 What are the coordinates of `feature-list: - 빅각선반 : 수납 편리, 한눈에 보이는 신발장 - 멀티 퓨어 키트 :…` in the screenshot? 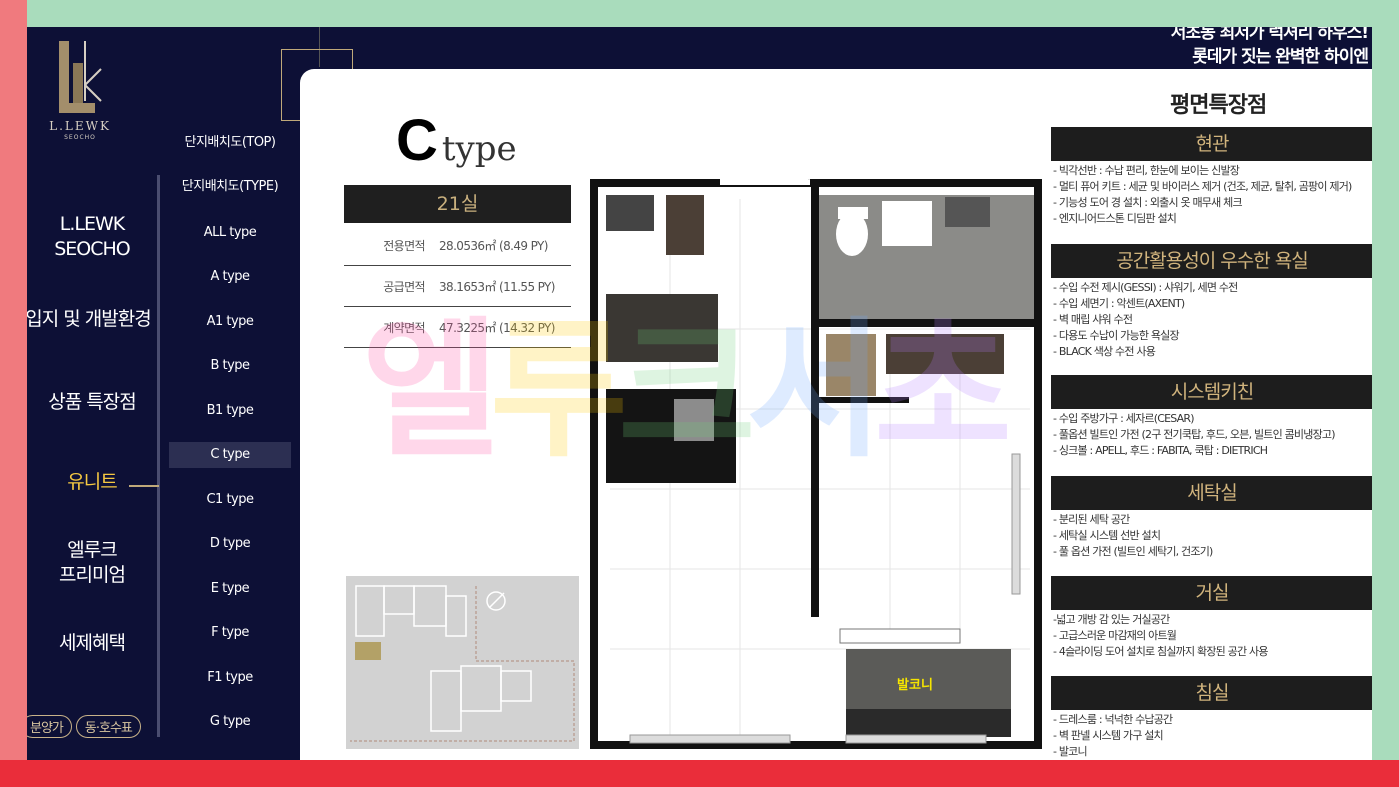 It's located at (1211, 194).